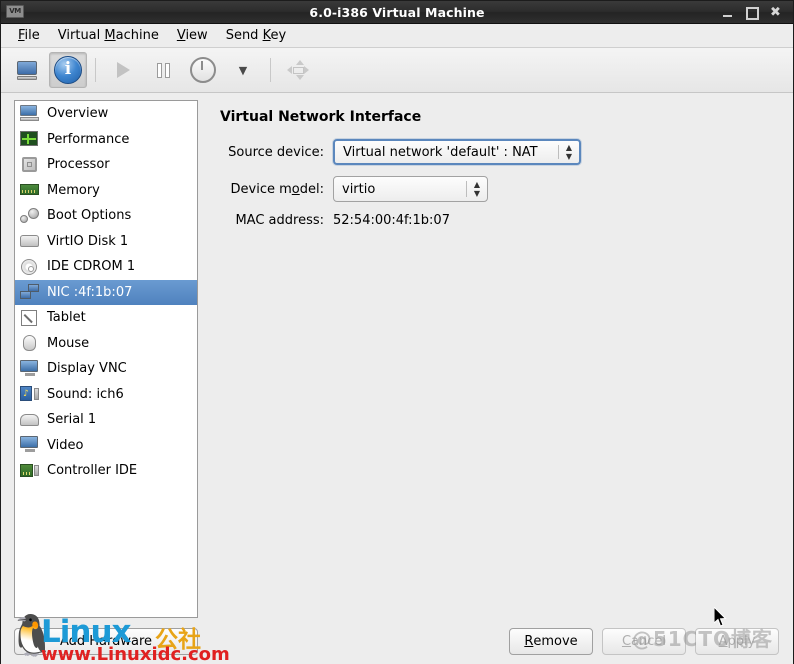 This screenshot has height=664, width=794. What do you see at coordinates (551, 641) in the screenshot?
I see `remove-button: Remove` at bounding box center [551, 641].